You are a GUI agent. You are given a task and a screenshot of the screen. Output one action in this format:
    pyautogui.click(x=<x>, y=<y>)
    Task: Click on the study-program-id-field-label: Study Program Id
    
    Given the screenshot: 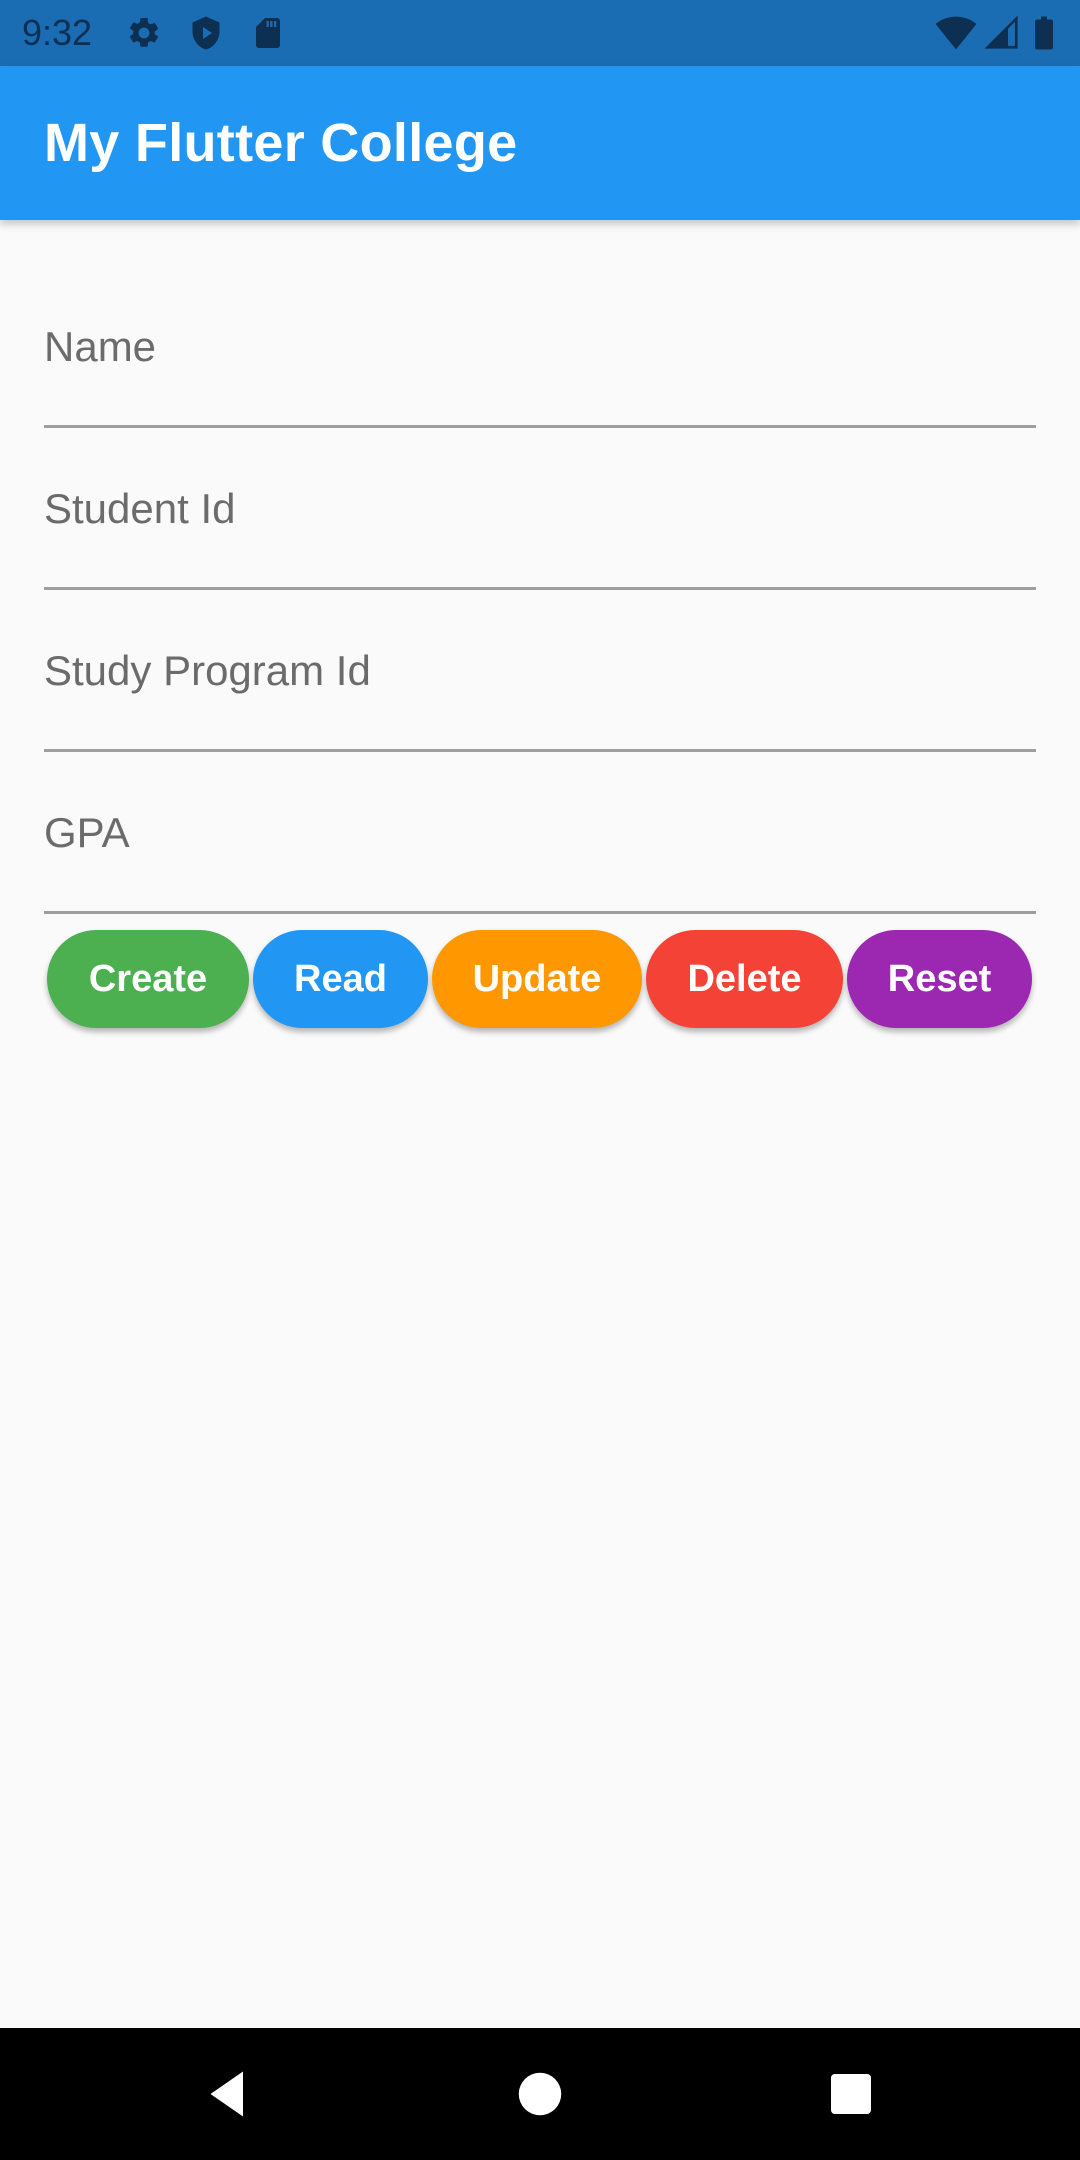 What is the action you would take?
    pyautogui.click(x=207, y=670)
    